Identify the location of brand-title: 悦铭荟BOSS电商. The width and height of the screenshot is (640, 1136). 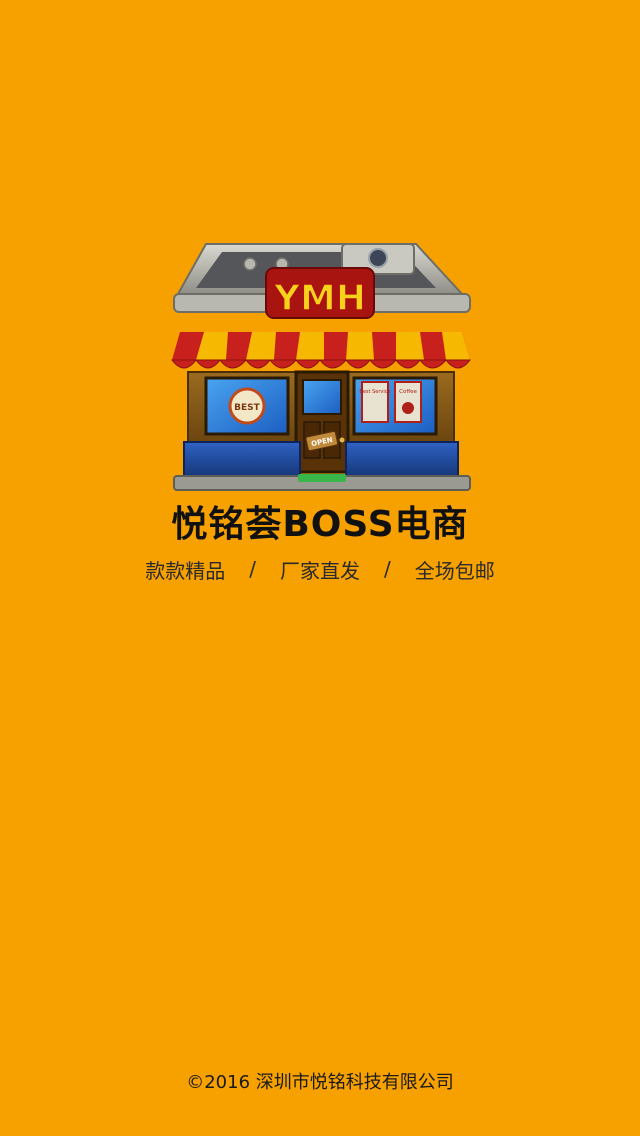
(320, 524).